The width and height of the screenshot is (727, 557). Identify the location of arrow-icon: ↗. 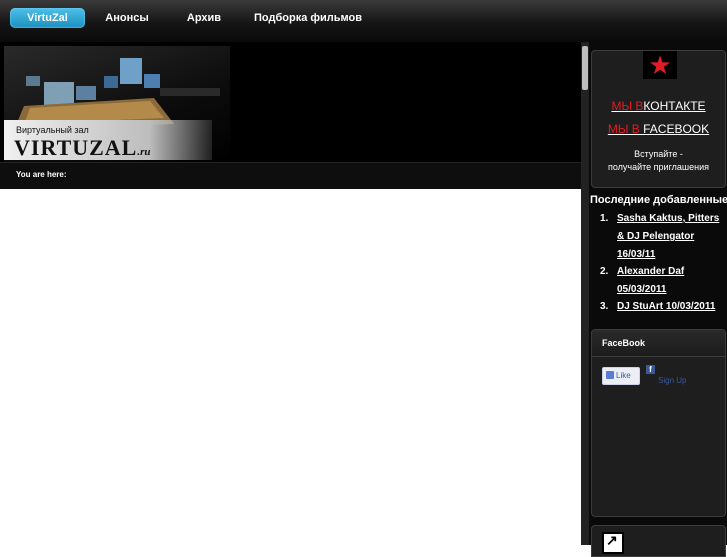
(613, 543).